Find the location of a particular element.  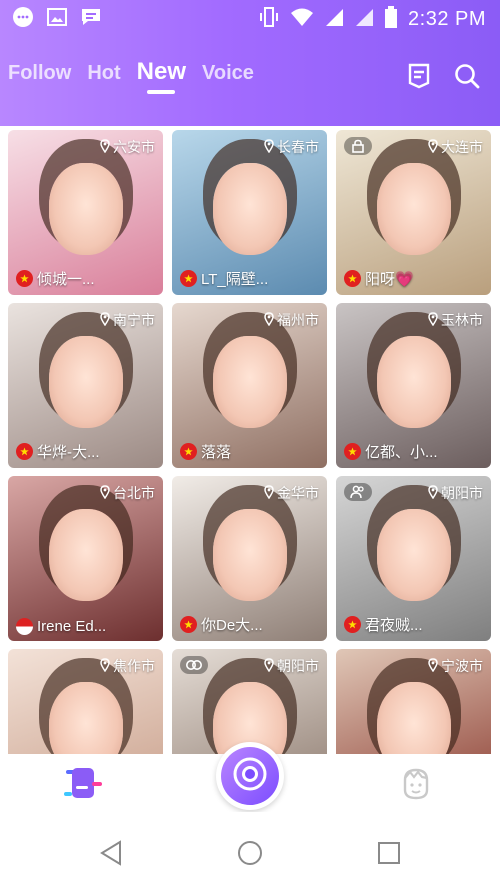

location-label: 台北市 is located at coordinates (127, 493).